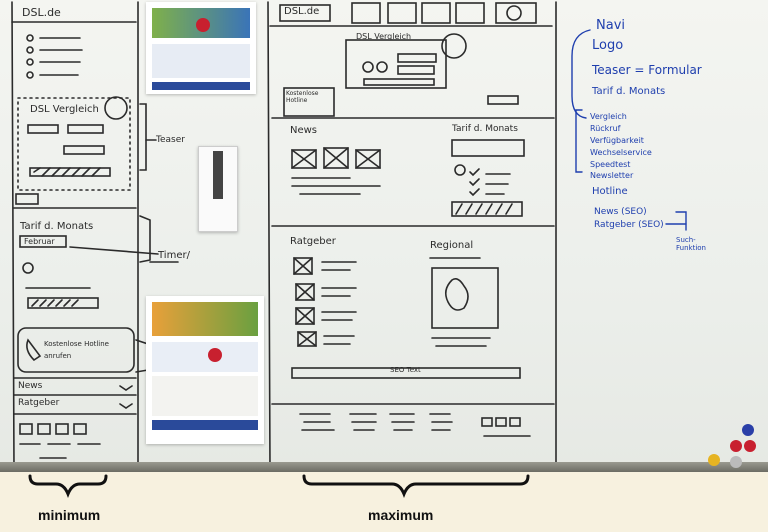  Describe the element at coordinates (30, 386) in the screenshot. I see `accordion-news: News` at that location.